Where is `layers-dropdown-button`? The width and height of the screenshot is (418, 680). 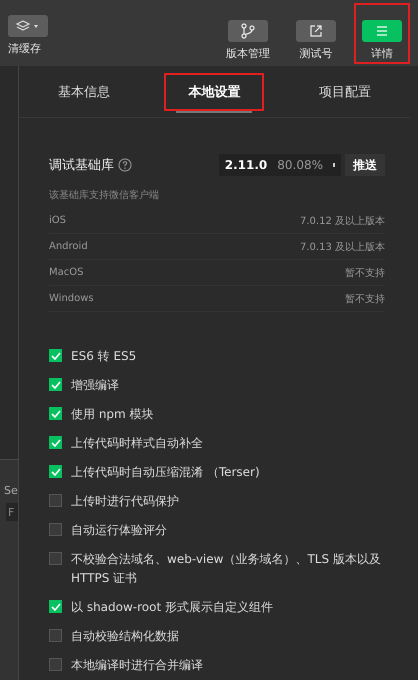 layers-dropdown-button is located at coordinates (28, 26).